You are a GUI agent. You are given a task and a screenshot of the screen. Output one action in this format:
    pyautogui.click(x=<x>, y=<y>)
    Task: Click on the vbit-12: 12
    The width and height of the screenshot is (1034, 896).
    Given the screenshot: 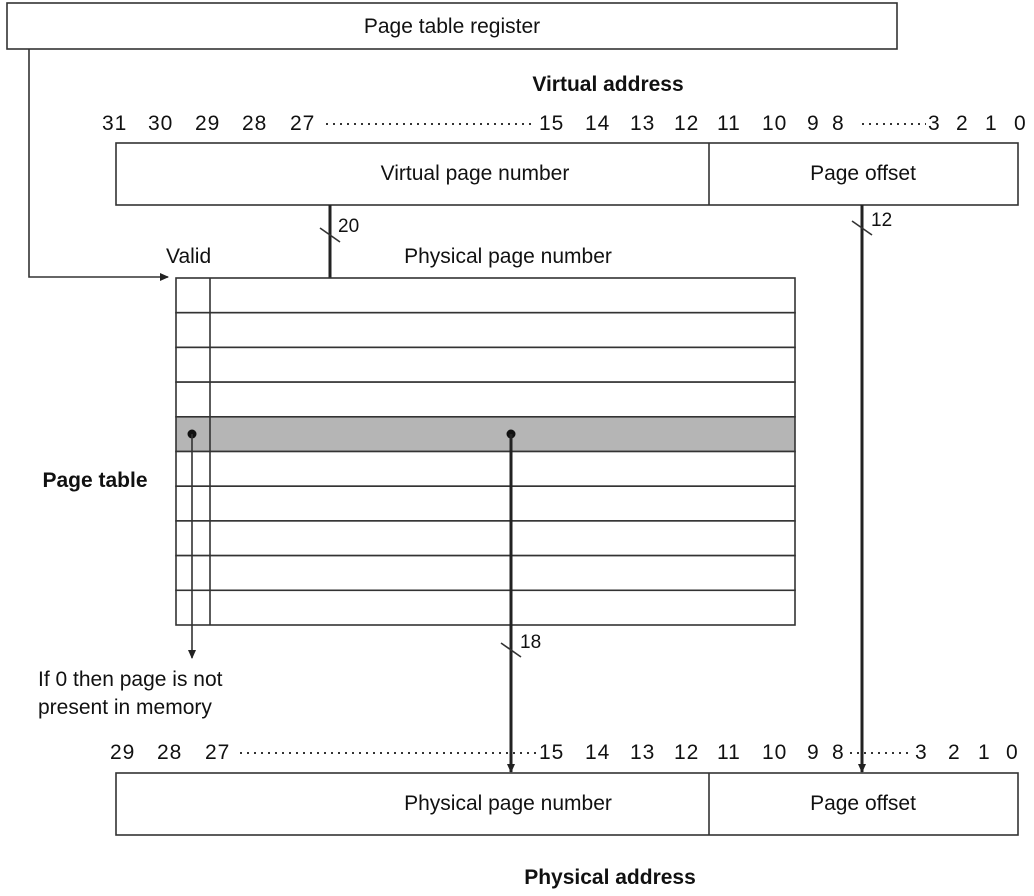 What is the action you would take?
    pyautogui.click(x=686, y=123)
    